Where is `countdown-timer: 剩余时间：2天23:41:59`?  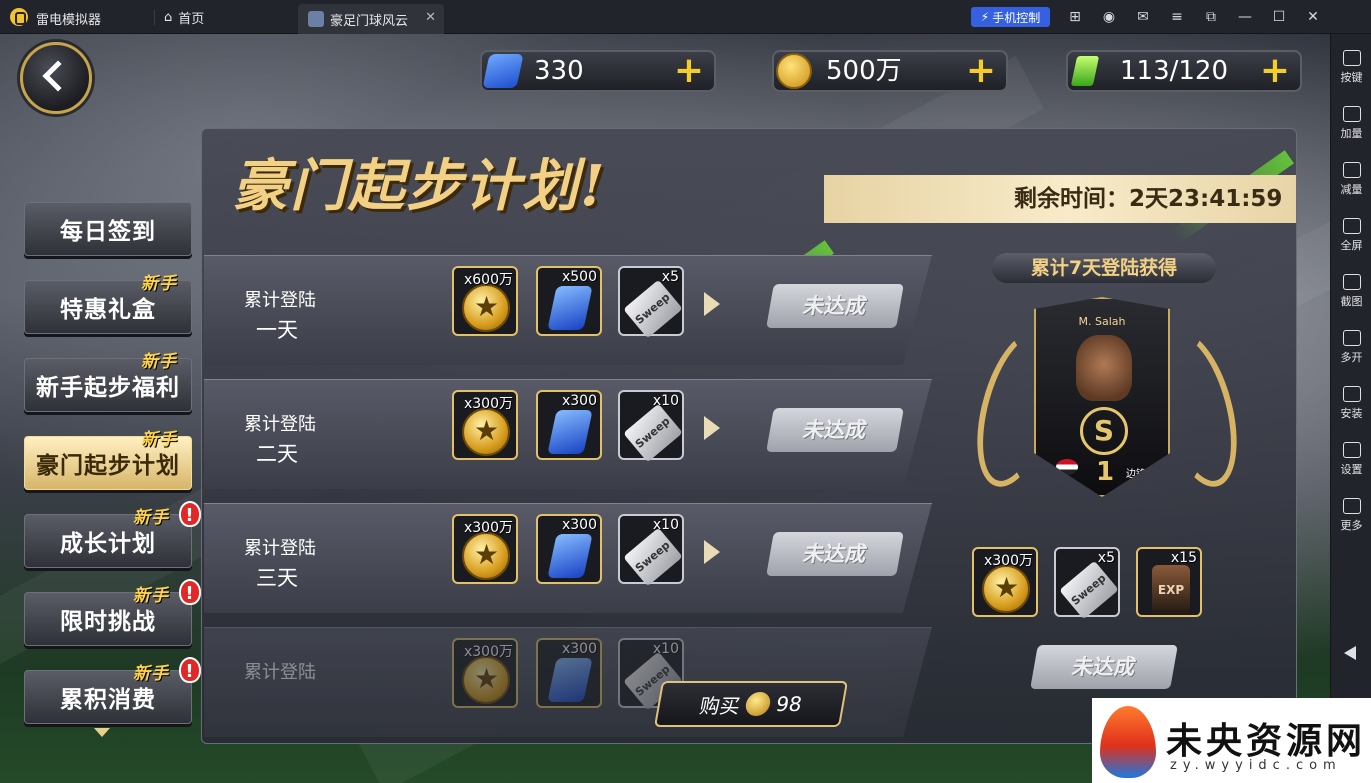 countdown-timer: 剩余时间：2天23:41:59 is located at coordinates (1060, 199).